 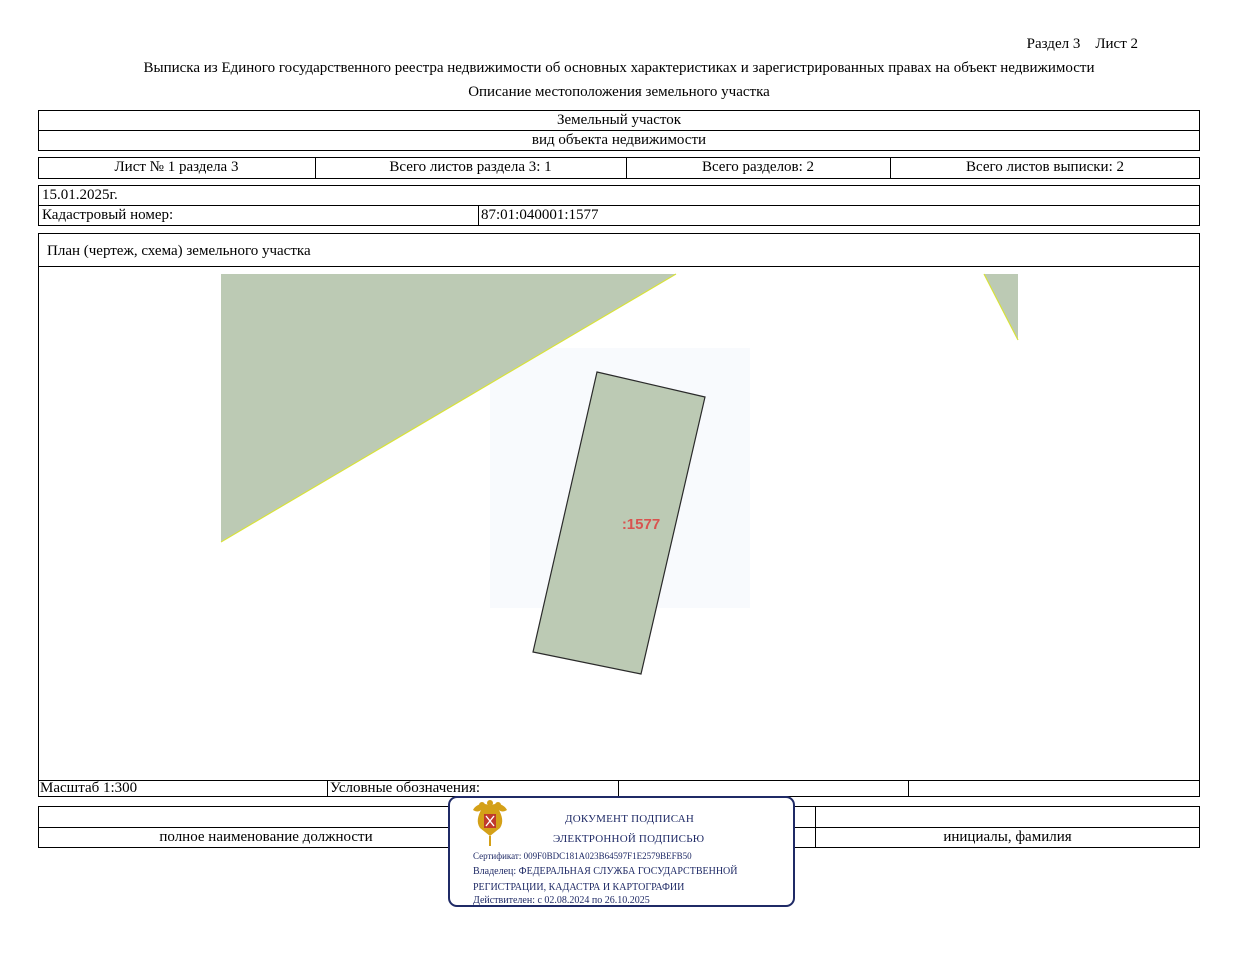 What do you see at coordinates (619, 140) in the screenshot?
I see `object-type-caption: вид объекта недвижимости` at bounding box center [619, 140].